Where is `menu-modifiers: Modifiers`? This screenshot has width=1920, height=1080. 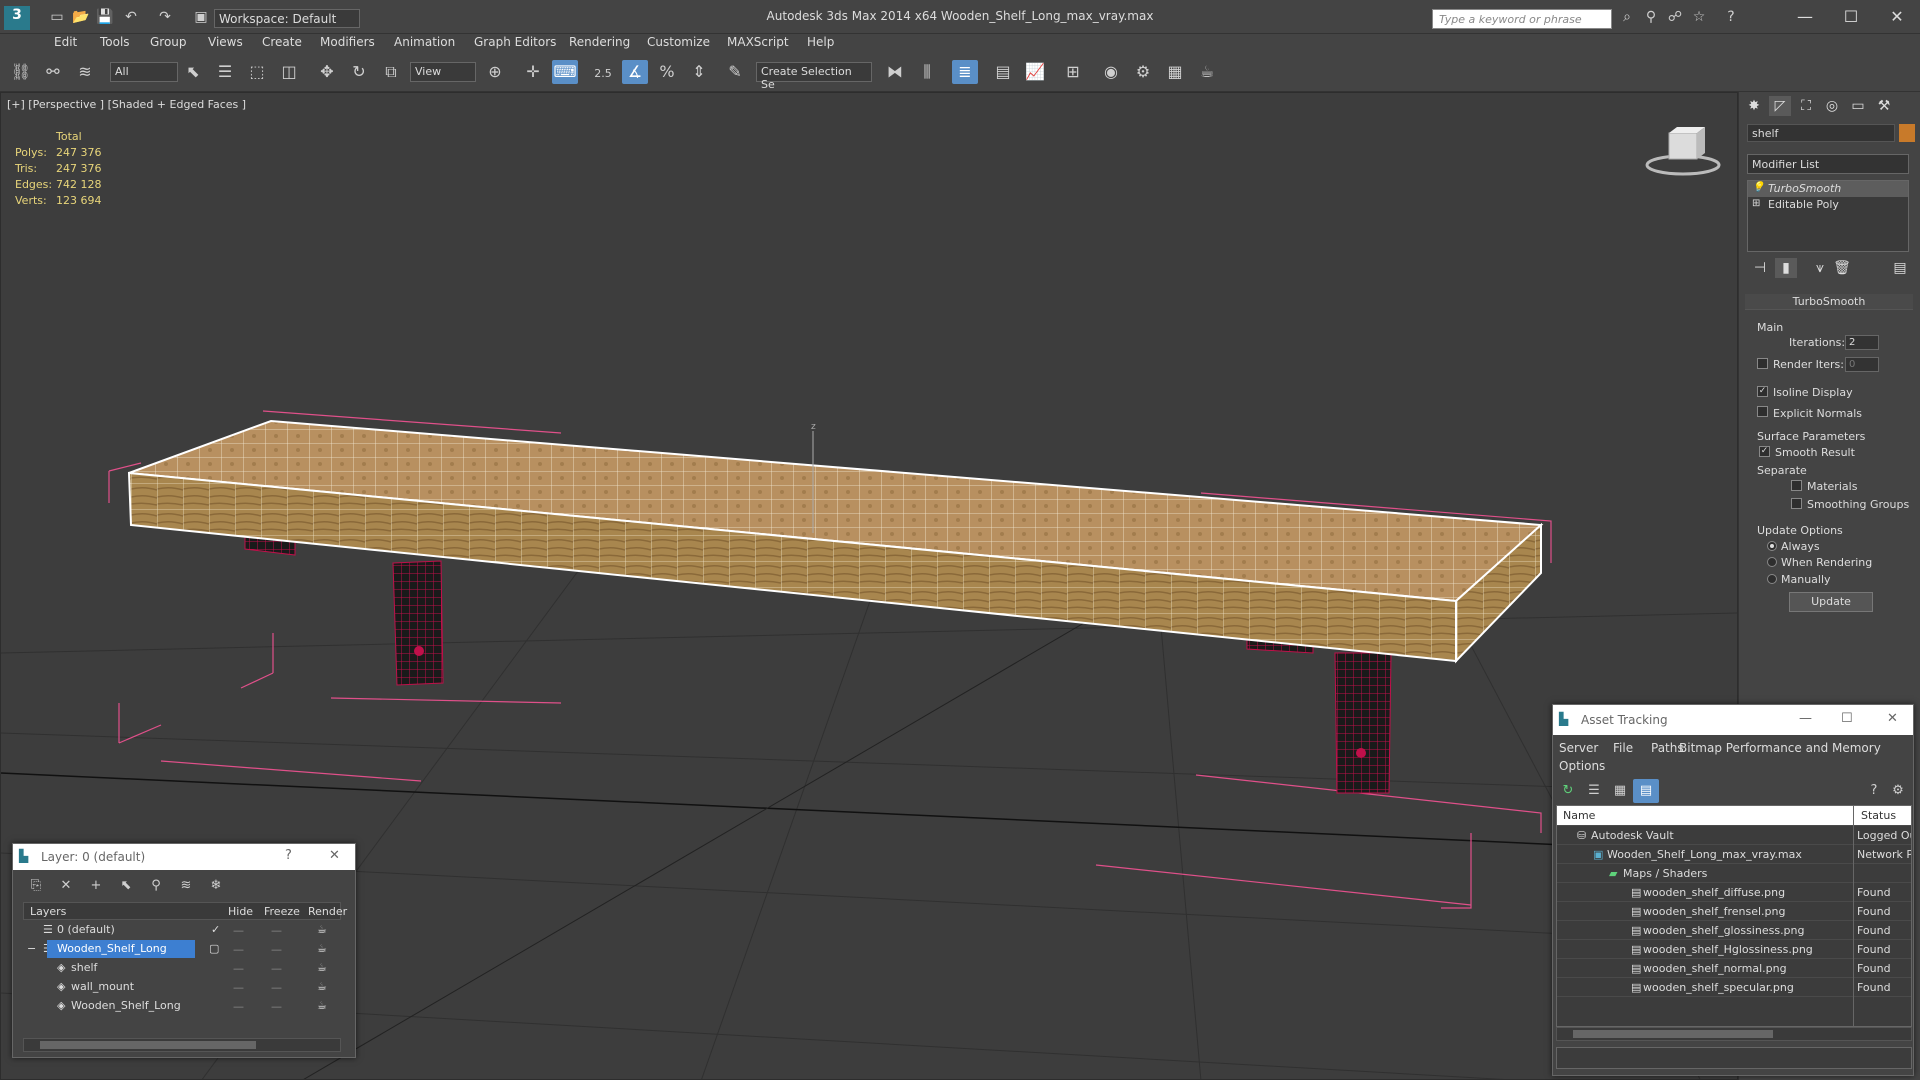 menu-modifiers: Modifiers is located at coordinates (347, 42).